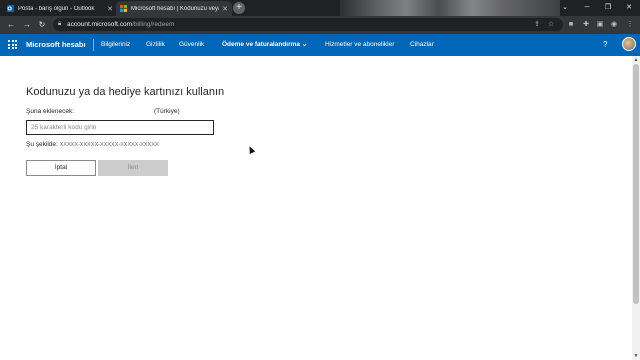 The image size is (640, 360). Describe the element at coordinates (56, 8) in the screenshot. I see `tab-title: Posta - barış olgun - Outlook` at that location.